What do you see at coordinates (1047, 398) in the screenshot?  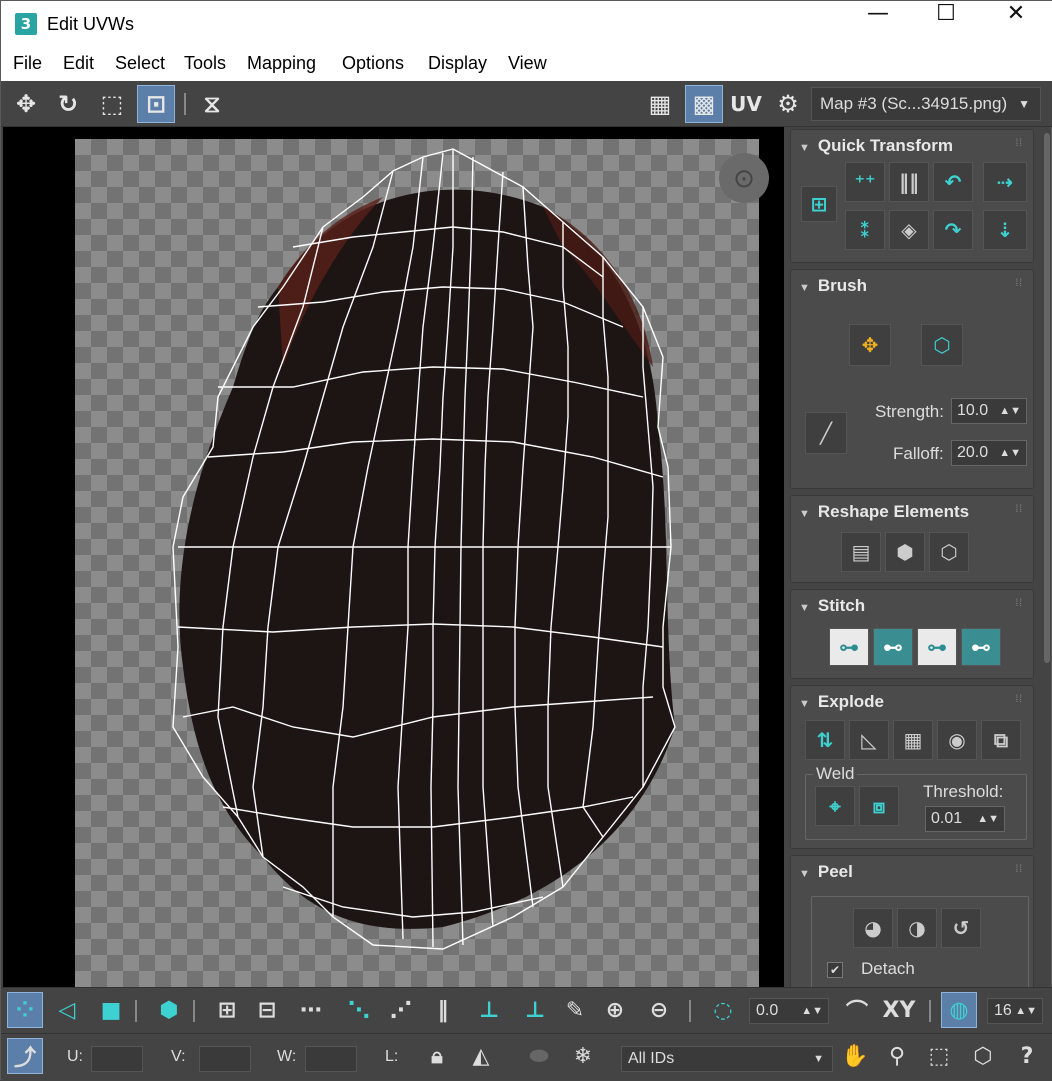 I see `panel-scrollbar` at bounding box center [1047, 398].